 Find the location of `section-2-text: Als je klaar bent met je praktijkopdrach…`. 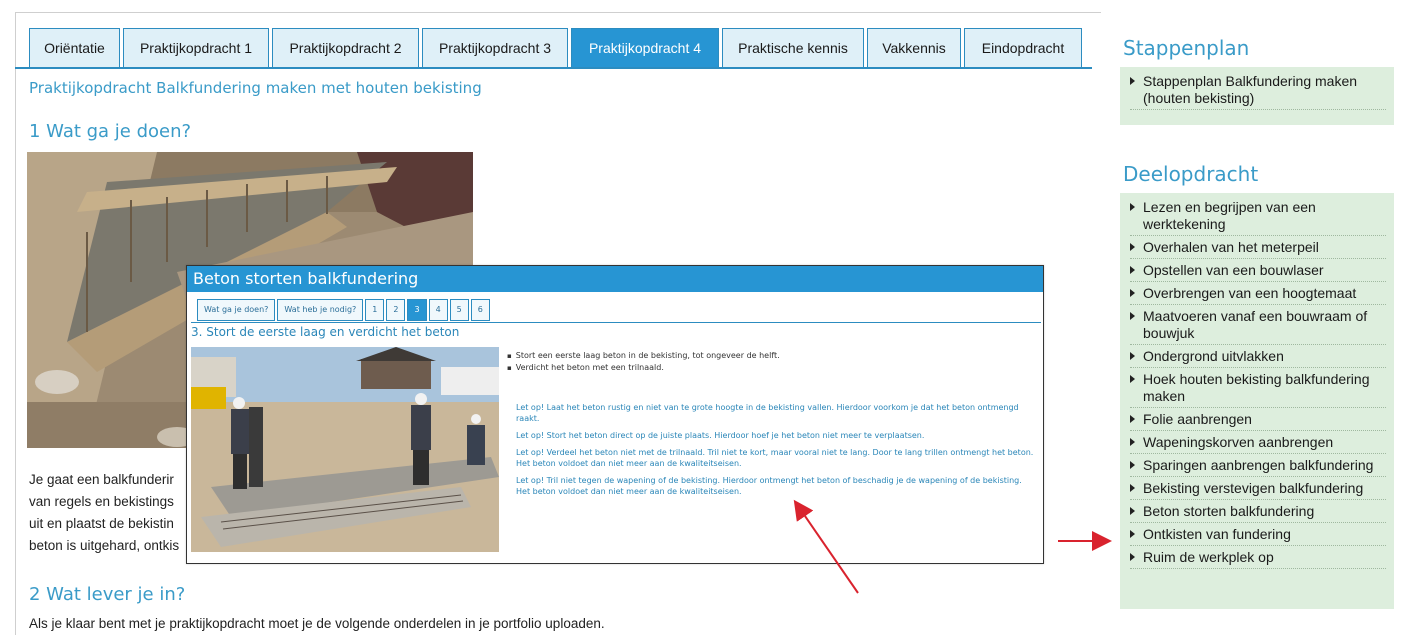

section-2-text: Als je klaar bent met je praktijkopdrach… is located at coordinates (317, 623).